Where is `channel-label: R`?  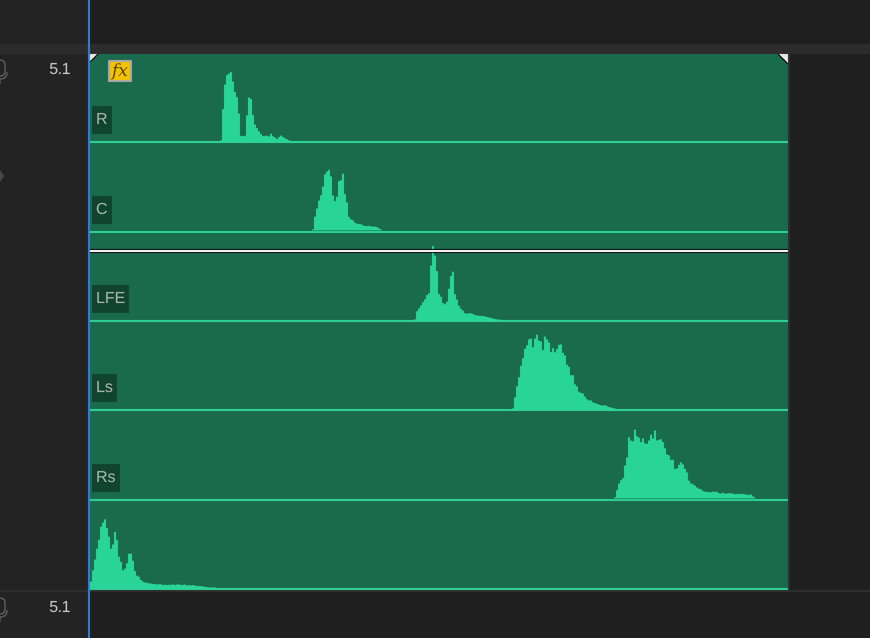 channel-label: R is located at coordinates (102, 120).